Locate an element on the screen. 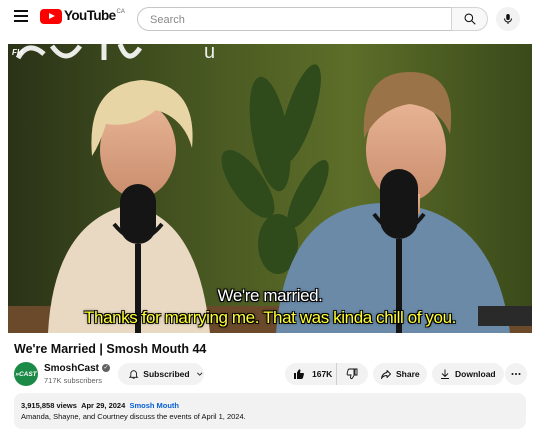 This screenshot has width=540, height=429. like-dislike-group: 167K is located at coordinates (326, 374).